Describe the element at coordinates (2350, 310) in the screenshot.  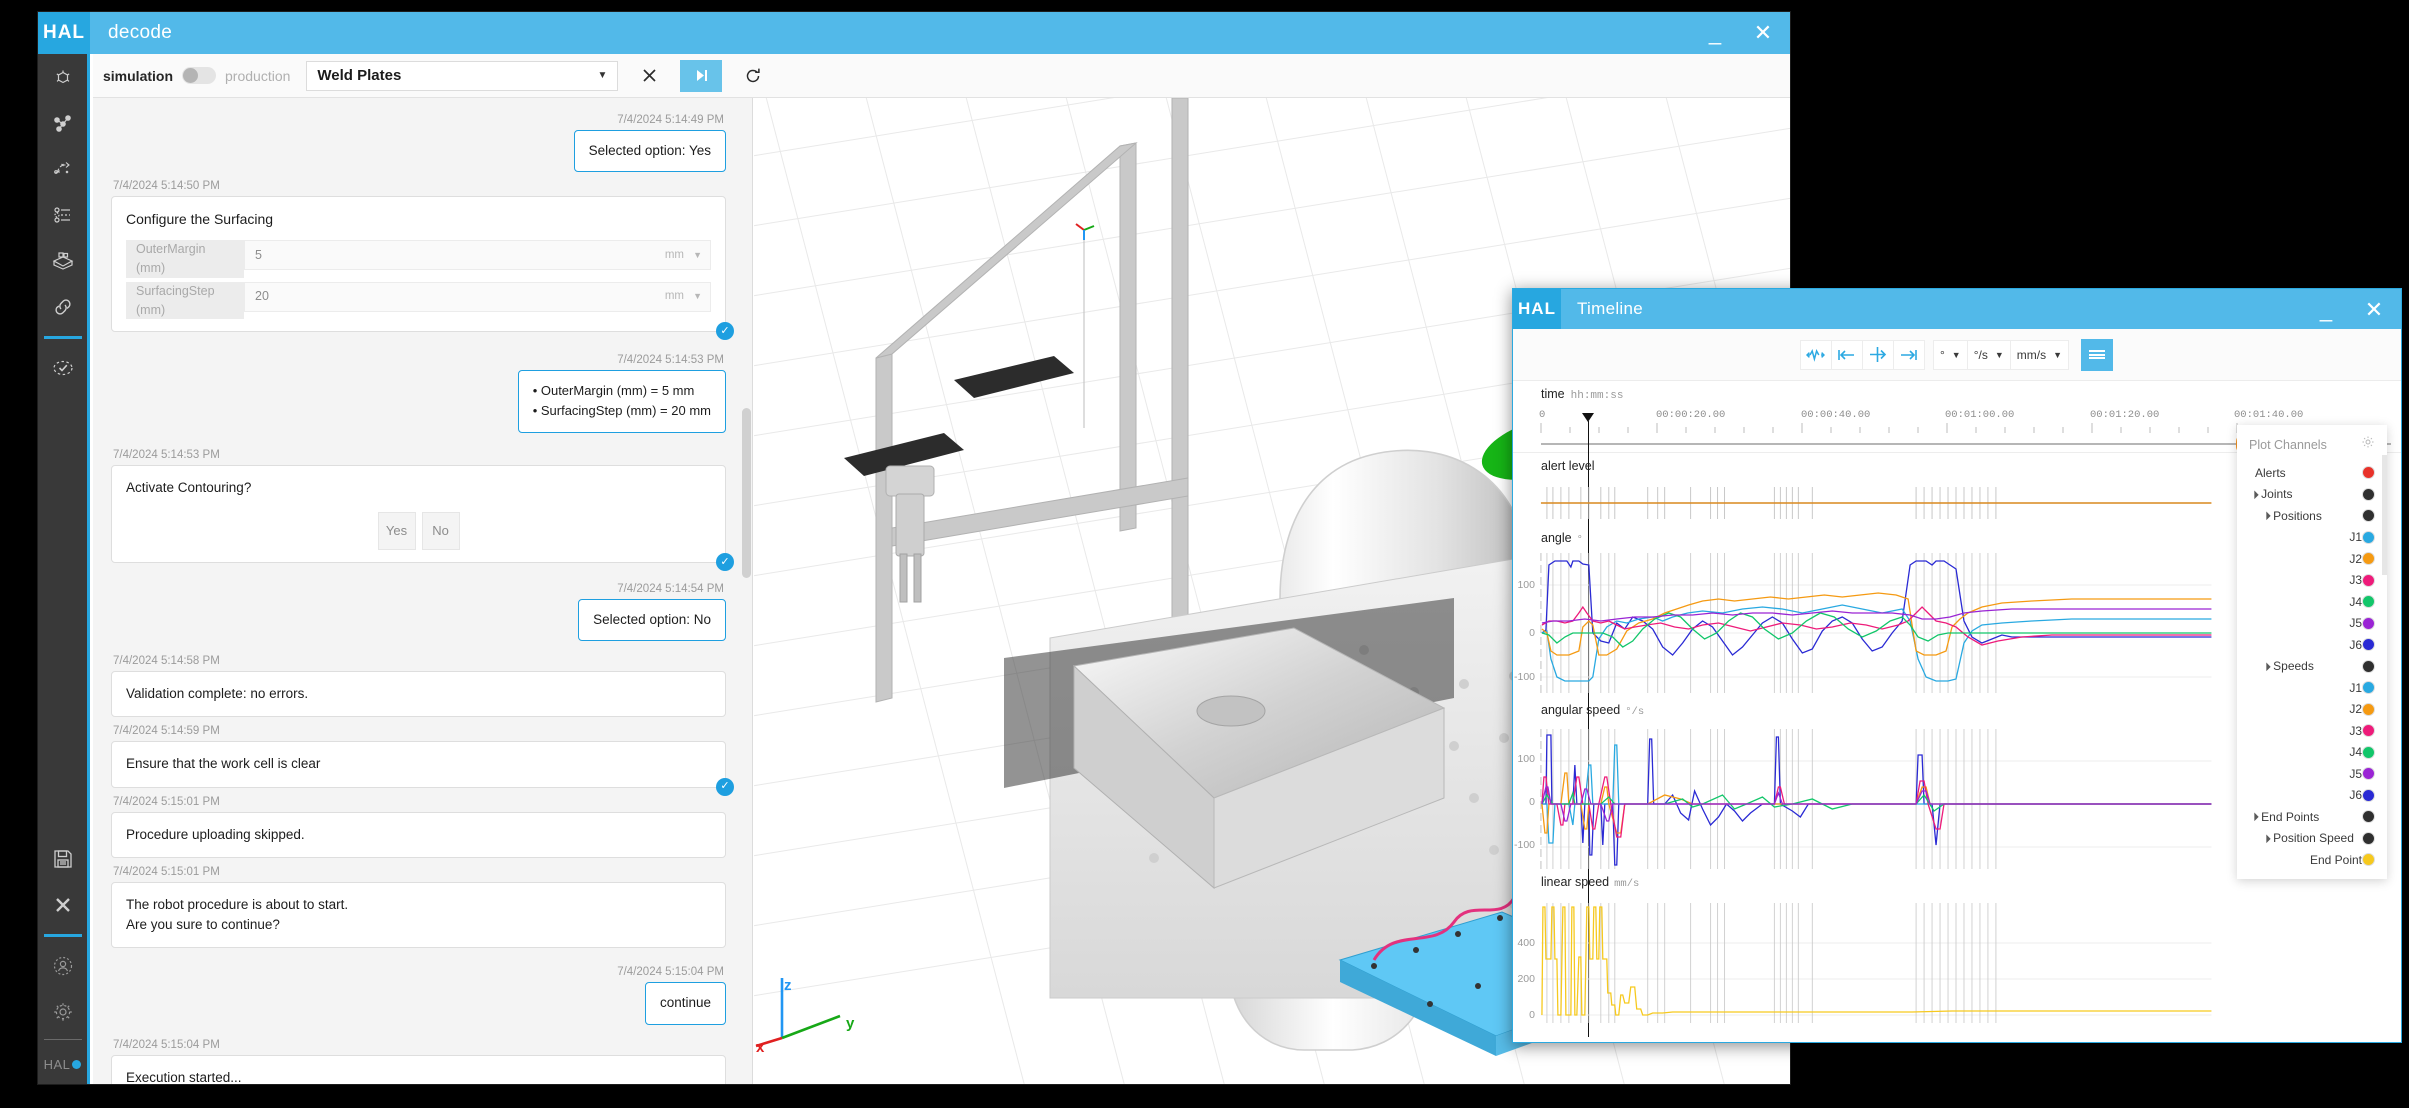
I see `timeline-window-controls: _ ✕` at that location.